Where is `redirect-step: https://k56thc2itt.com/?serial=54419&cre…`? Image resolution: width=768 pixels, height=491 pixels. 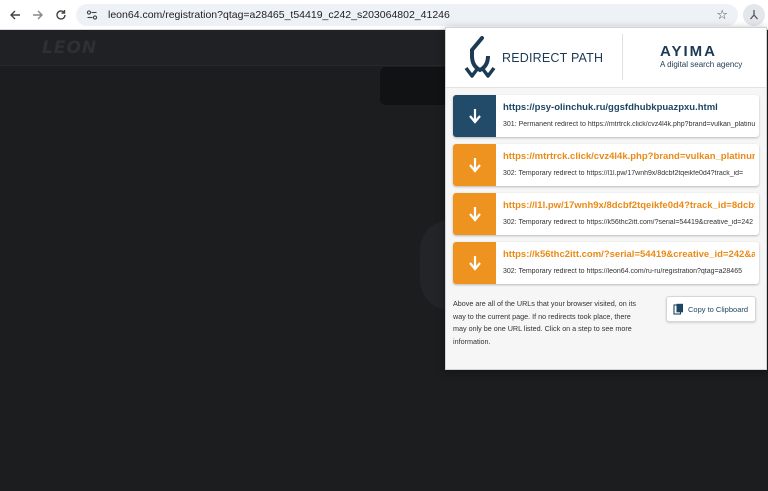 redirect-step: https://k56thc2itt.com/?serial=54419&cre… is located at coordinates (606, 263).